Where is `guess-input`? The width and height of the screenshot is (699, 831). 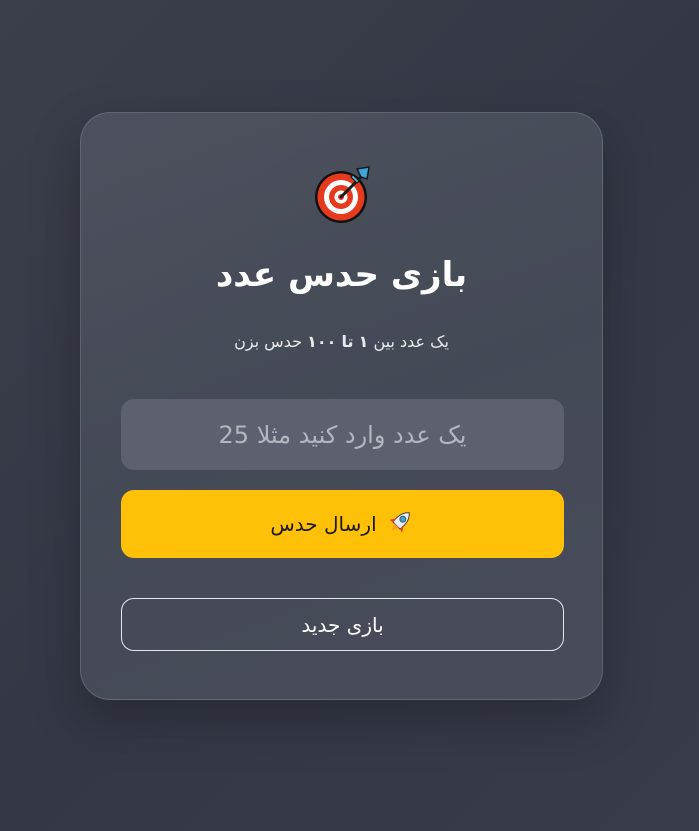 guess-input is located at coordinates (342, 434).